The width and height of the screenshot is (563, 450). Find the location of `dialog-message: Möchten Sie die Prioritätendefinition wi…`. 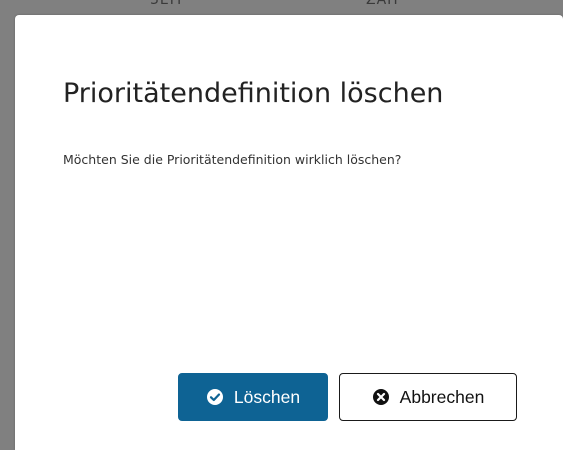

dialog-message: Möchten Sie die Prioritätendefinition wi… is located at coordinates (232, 159).